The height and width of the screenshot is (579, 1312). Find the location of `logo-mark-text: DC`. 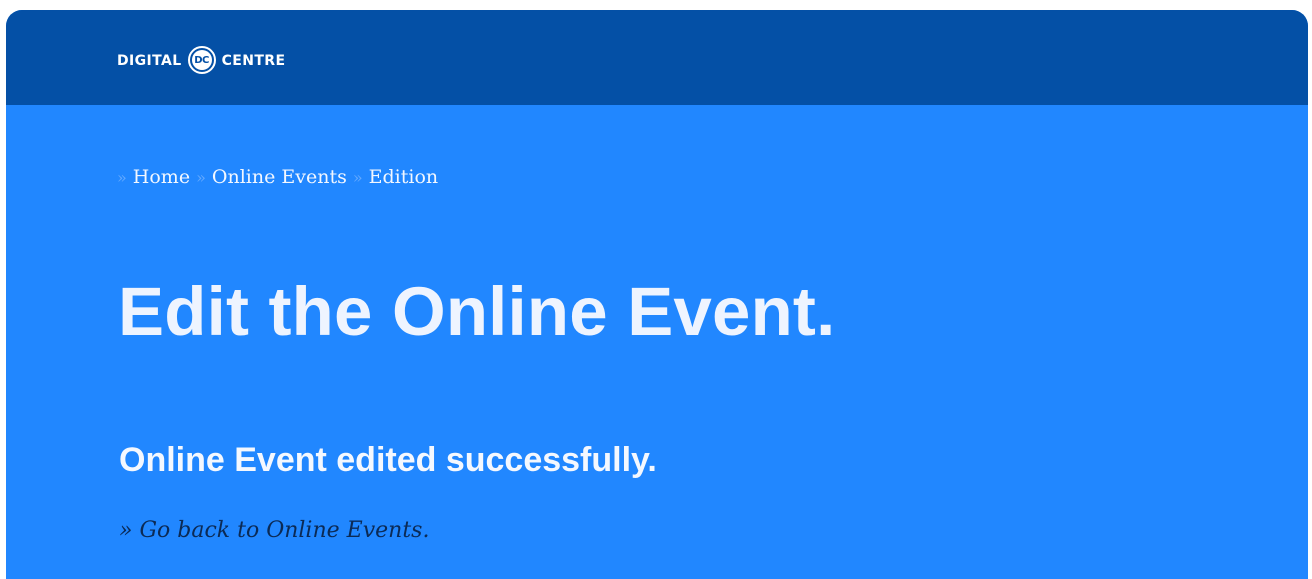

logo-mark-text: DC is located at coordinates (201, 60).